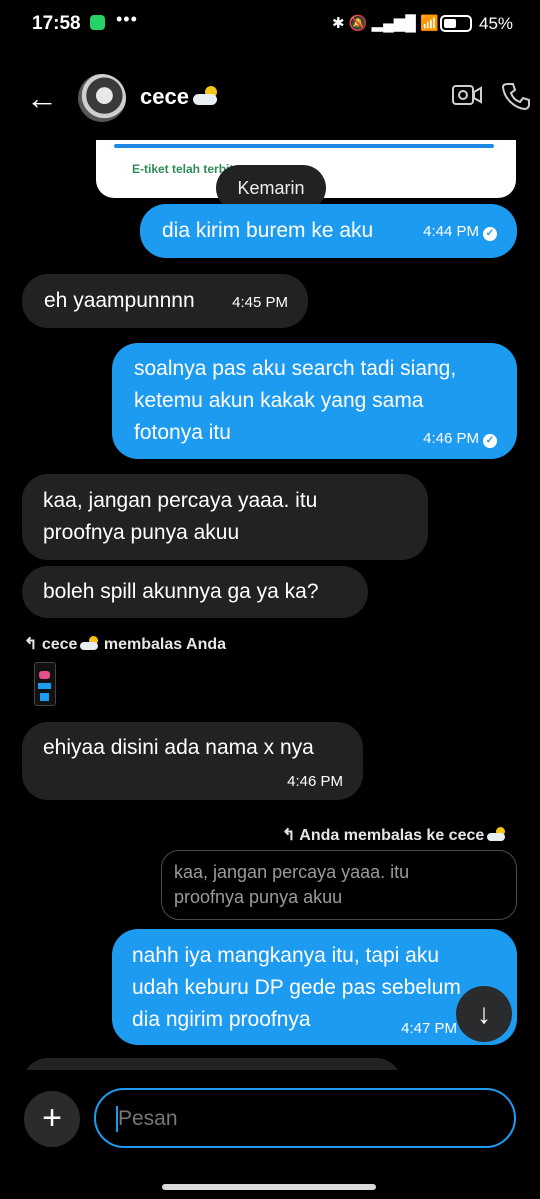  I want to click on message-text-line: udah keburu DP gede pas sebelum, so click(296, 987).